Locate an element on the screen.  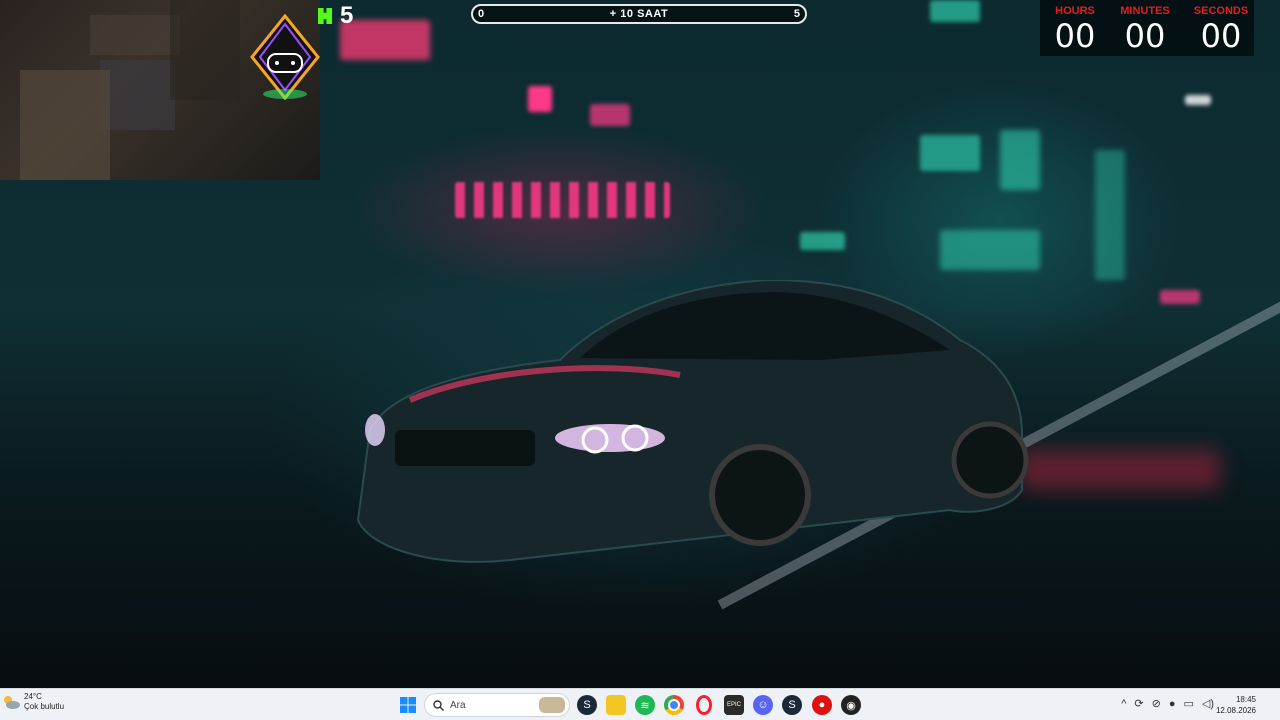
weather-condition: Çok bulutlu is located at coordinates (44, 706).